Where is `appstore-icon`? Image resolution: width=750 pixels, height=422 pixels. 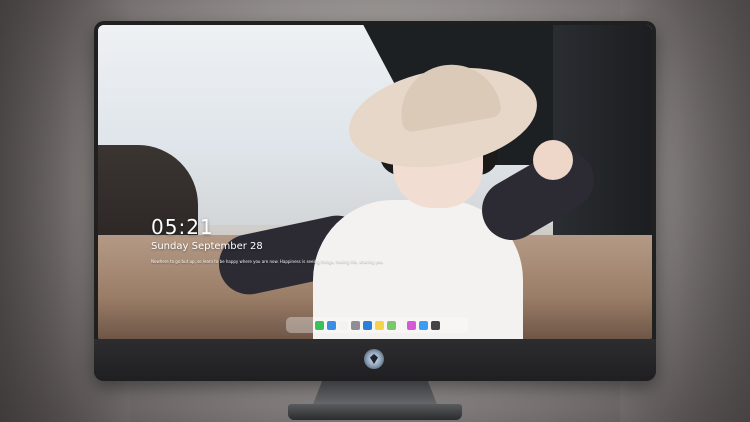
appstore-icon is located at coordinates (423, 325).